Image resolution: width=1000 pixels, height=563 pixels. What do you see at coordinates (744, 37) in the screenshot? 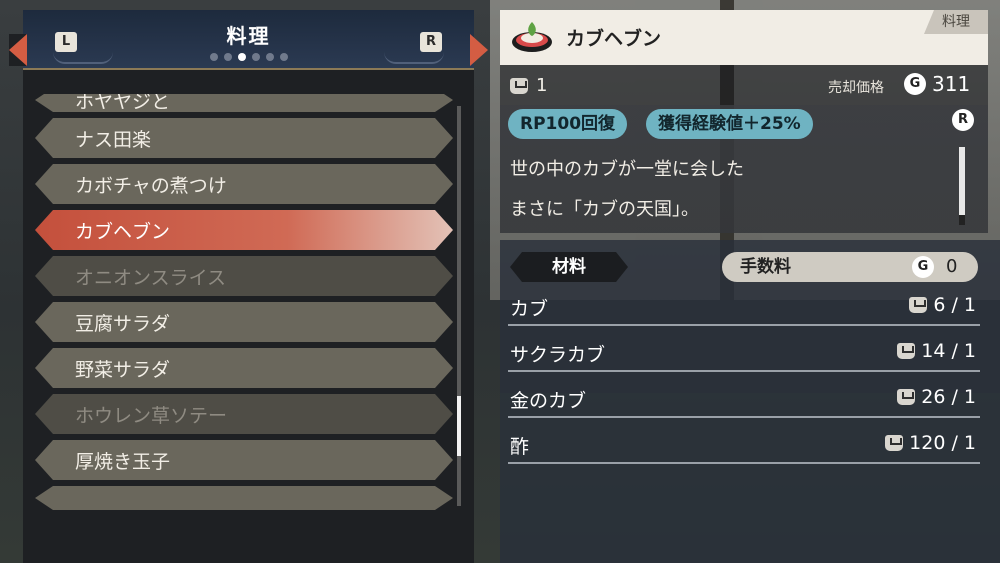
I see `dish-title-bar: カブヘブン 料理` at bounding box center [744, 37].